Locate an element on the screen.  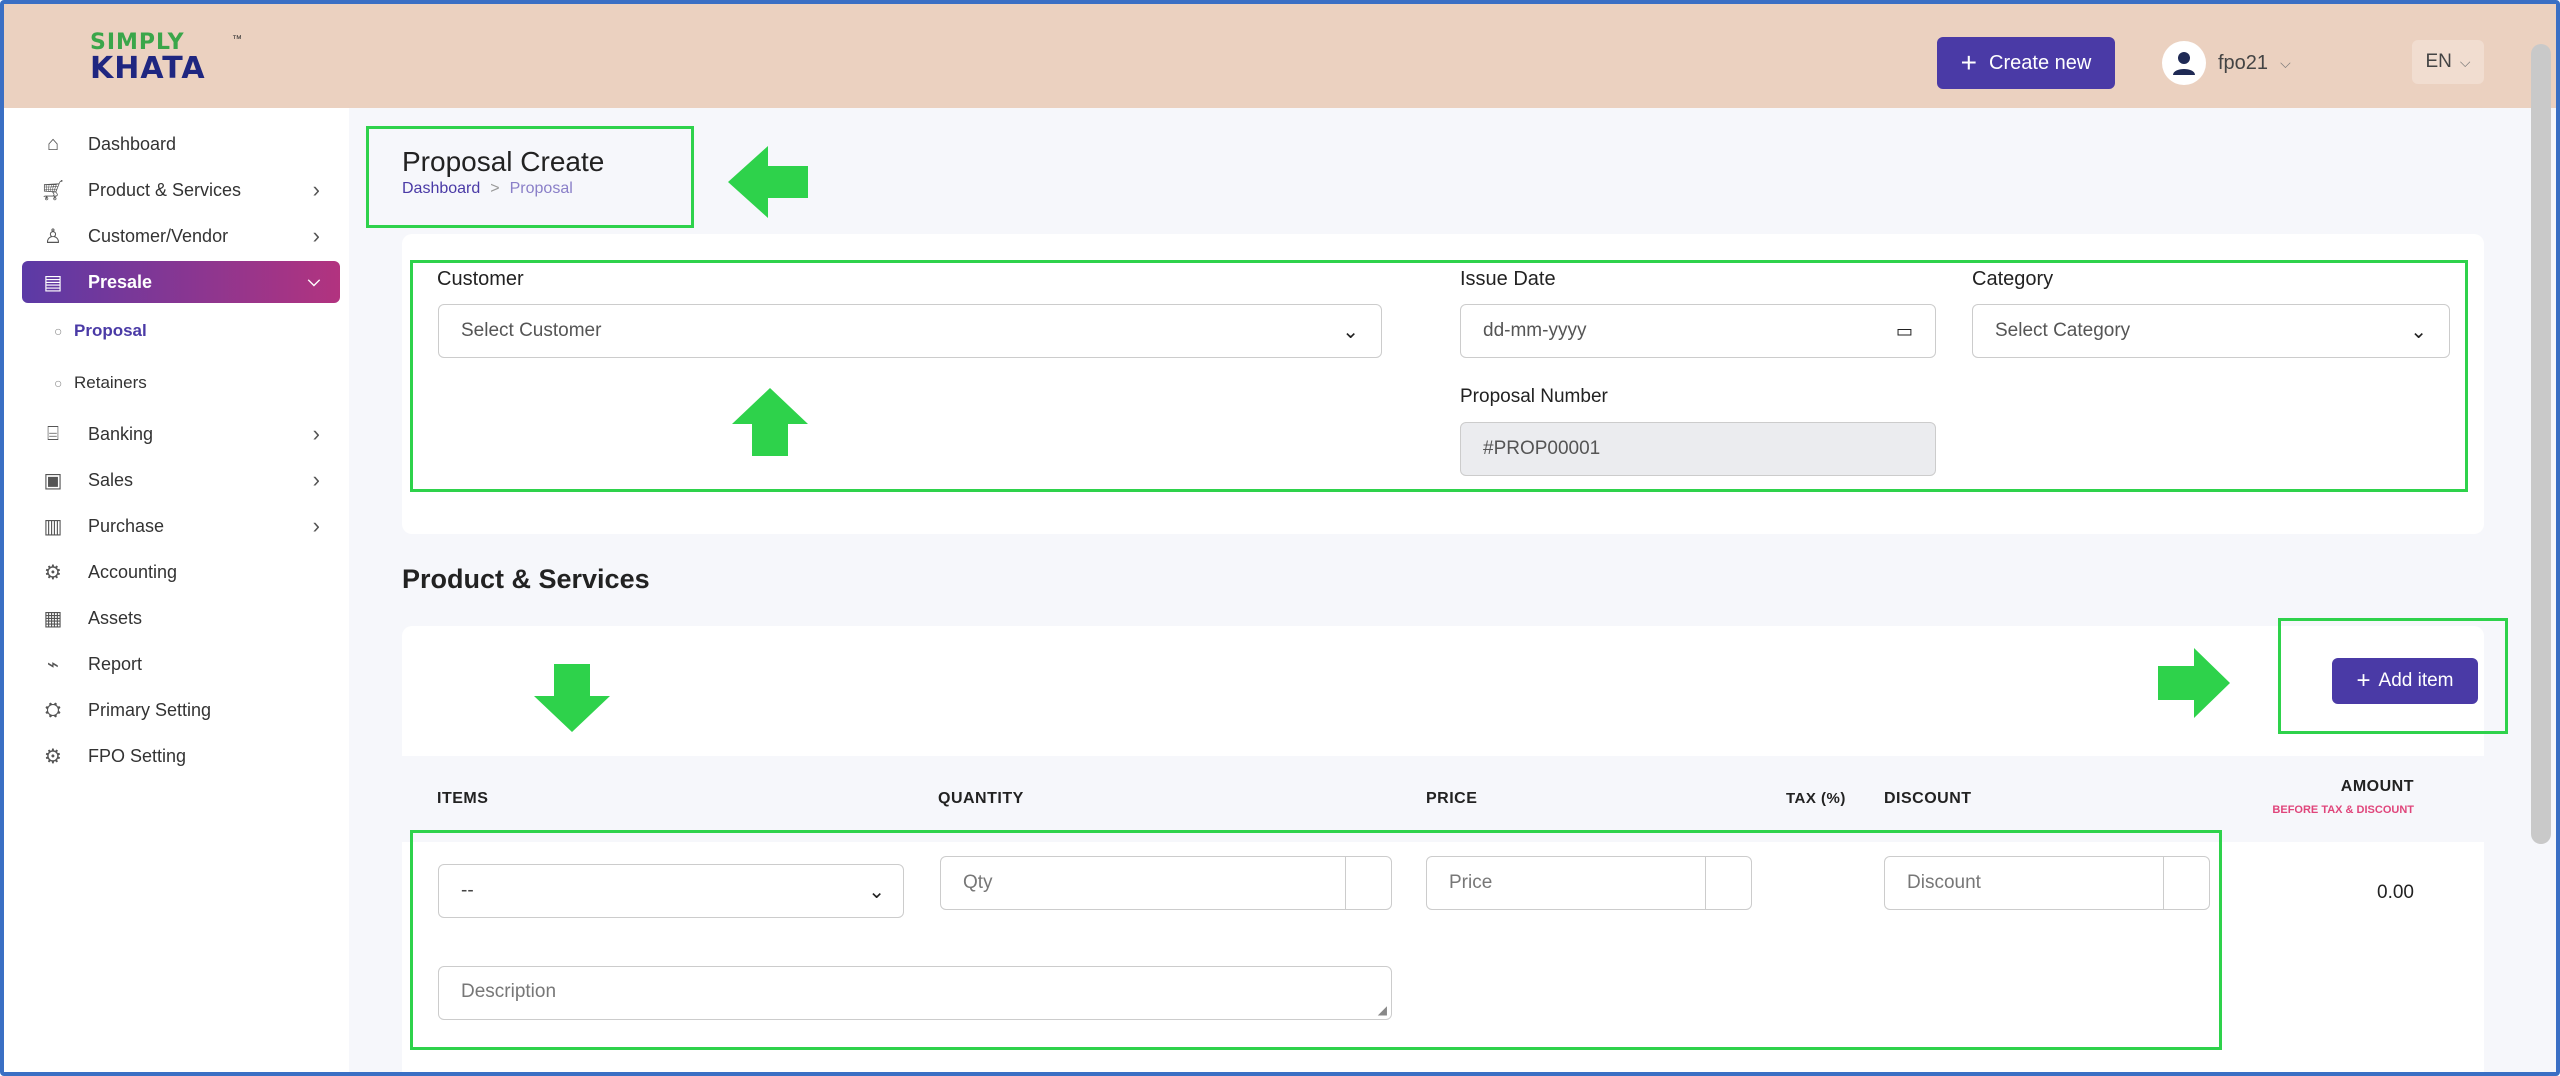
sidebar-subitem-proposal: ○ Proposal is located at coordinates (100, 331).